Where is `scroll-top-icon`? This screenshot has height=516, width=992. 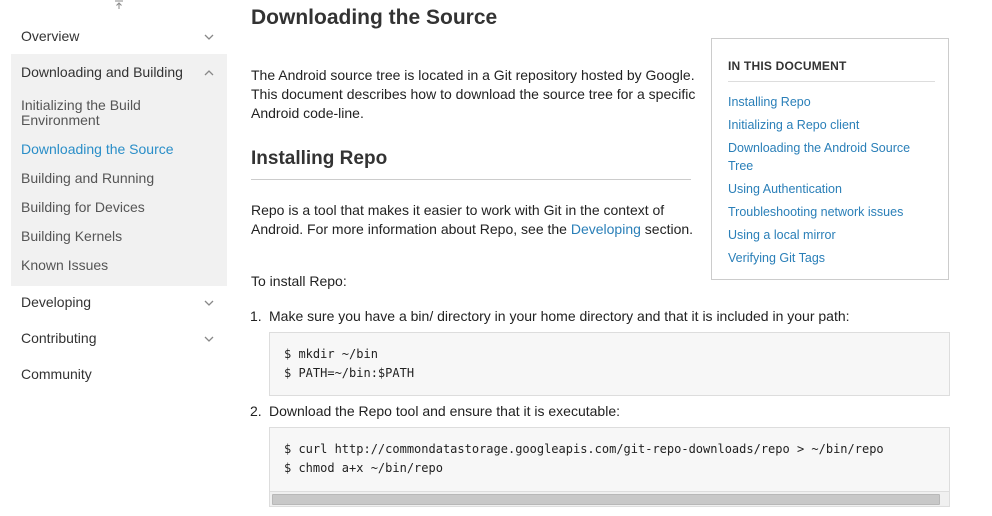
scroll-top-icon is located at coordinates (119, 5).